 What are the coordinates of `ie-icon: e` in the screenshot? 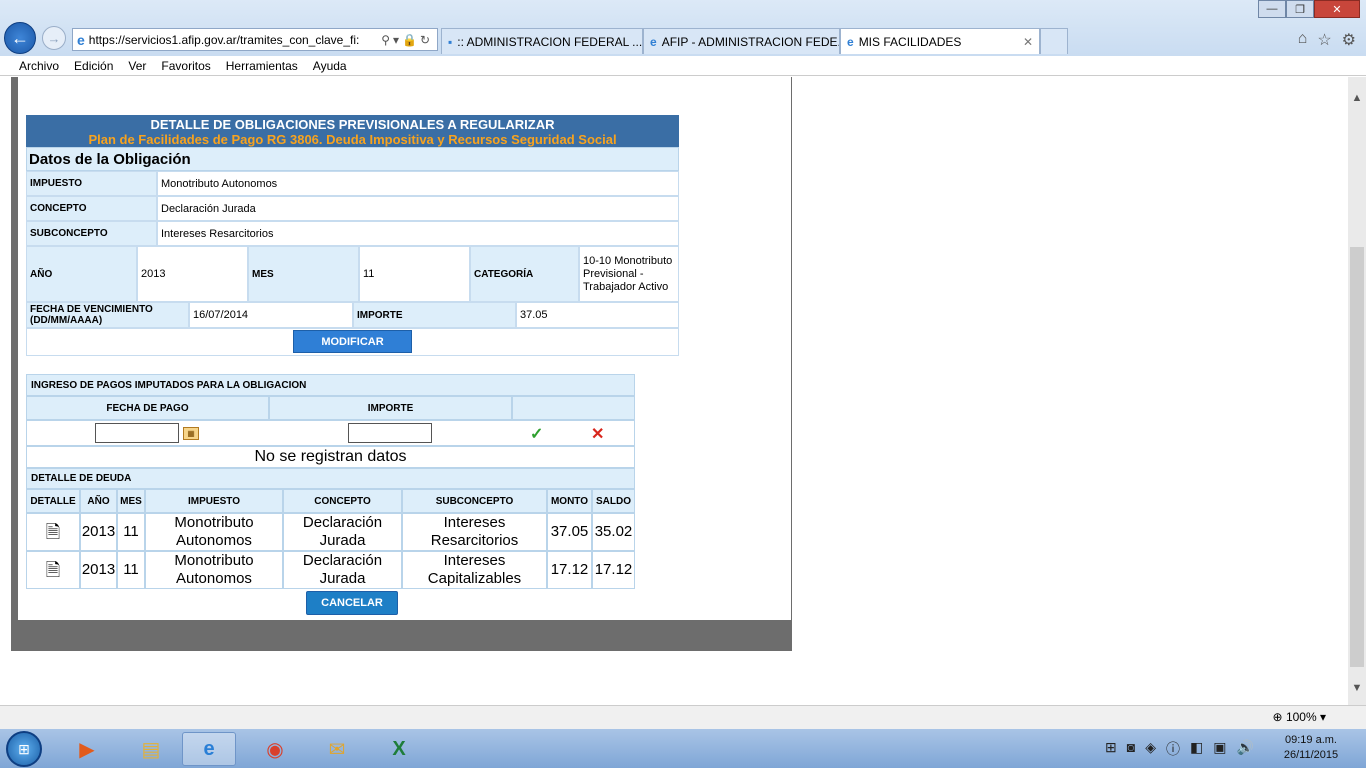 It's located at (850, 41).